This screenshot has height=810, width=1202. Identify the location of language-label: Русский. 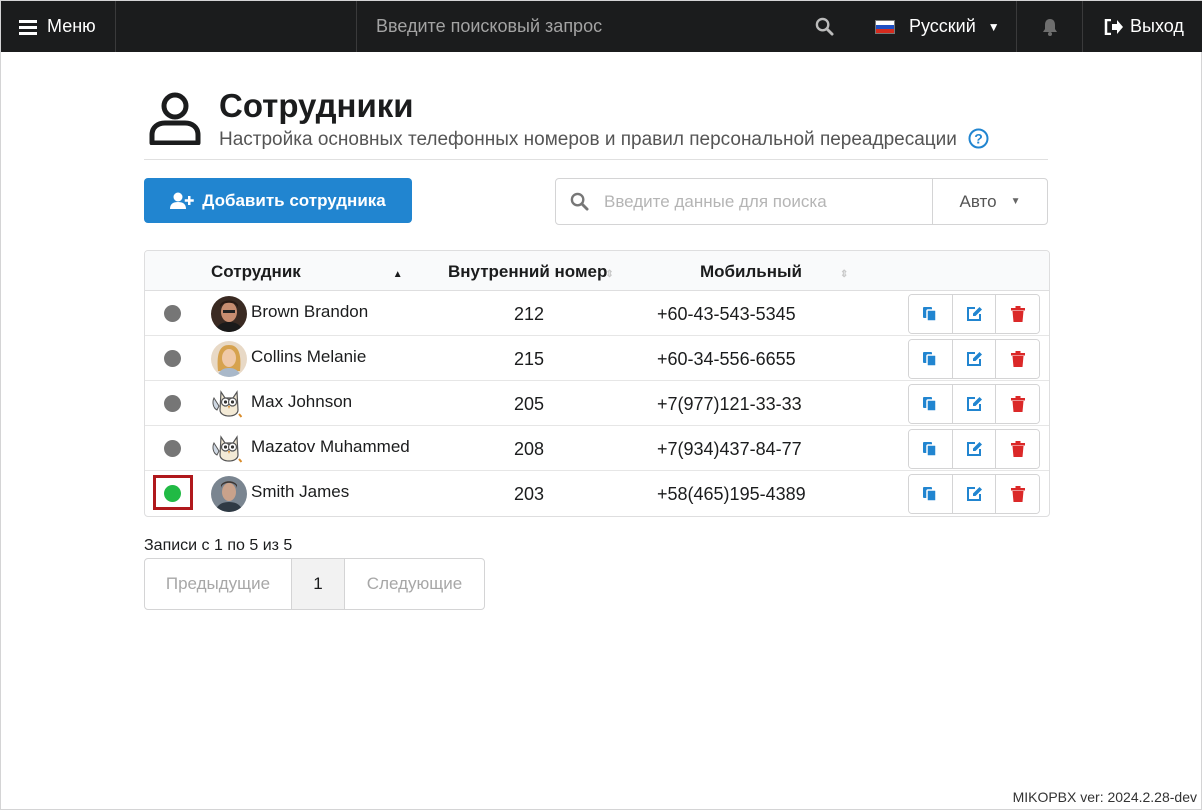
(942, 26).